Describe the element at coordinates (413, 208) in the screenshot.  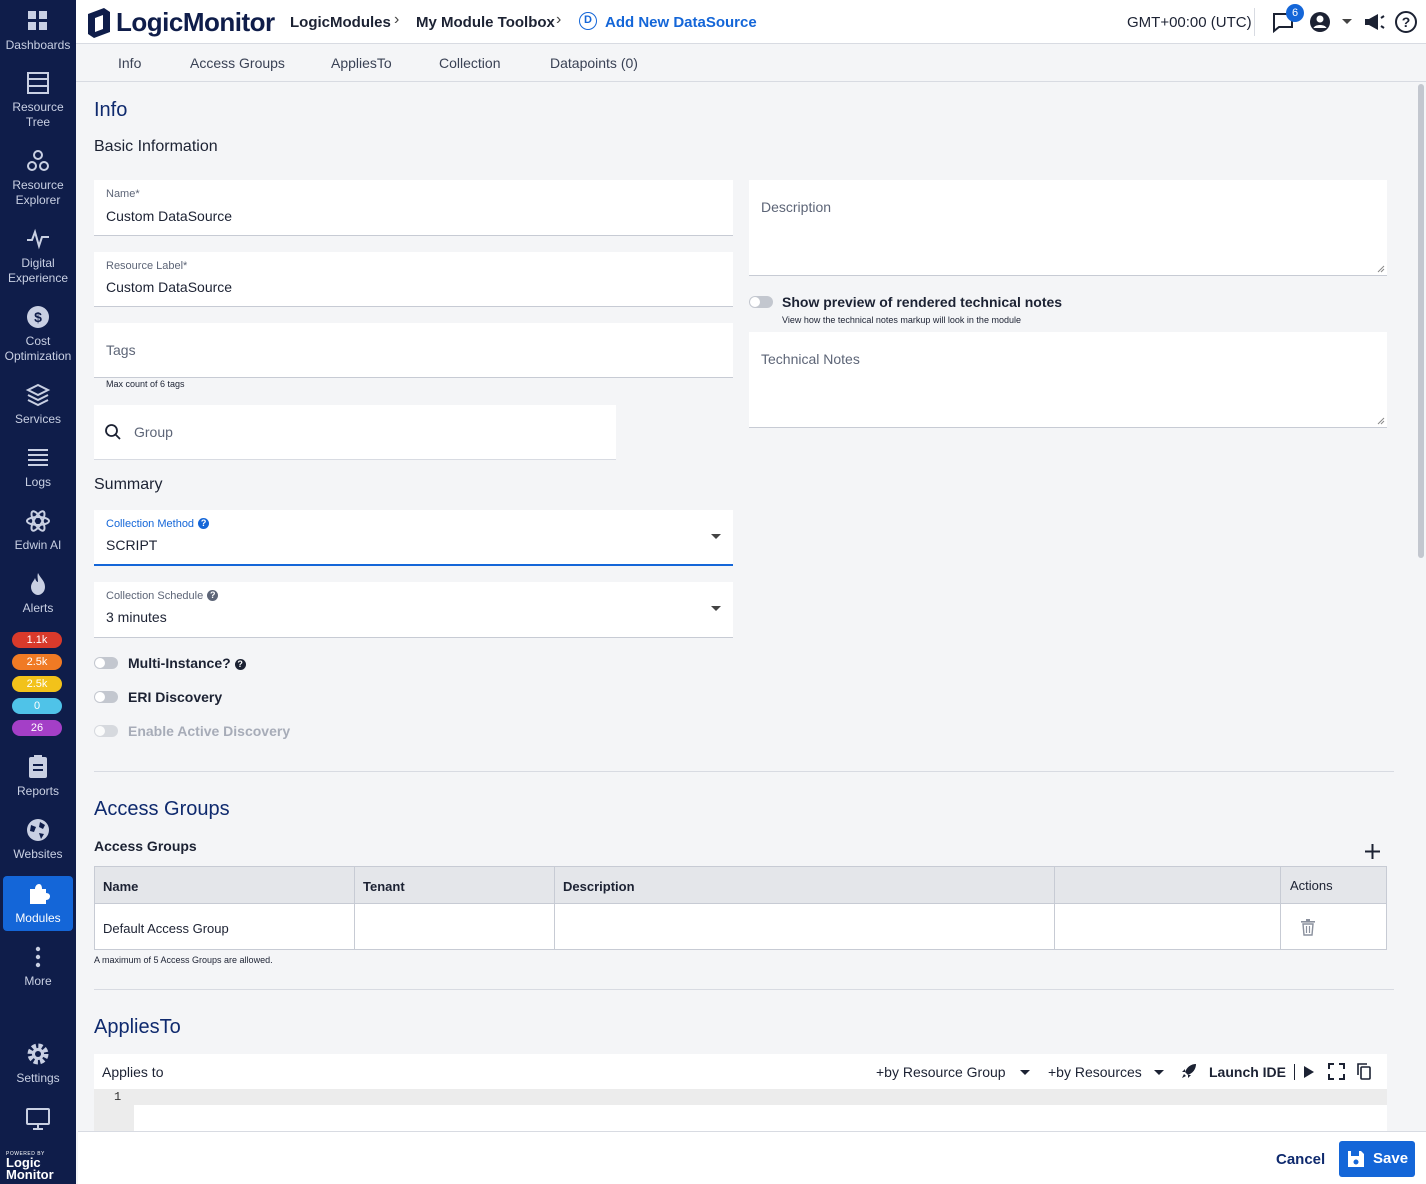
I see `name-field: Name* Custom DataSource` at that location.